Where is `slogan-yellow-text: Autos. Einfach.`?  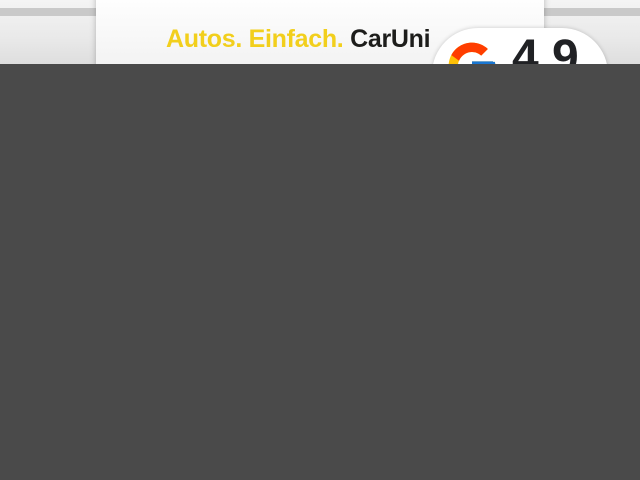 slogan-yellow-text: Autos. Einfach. is located at coordinates (255, 39).